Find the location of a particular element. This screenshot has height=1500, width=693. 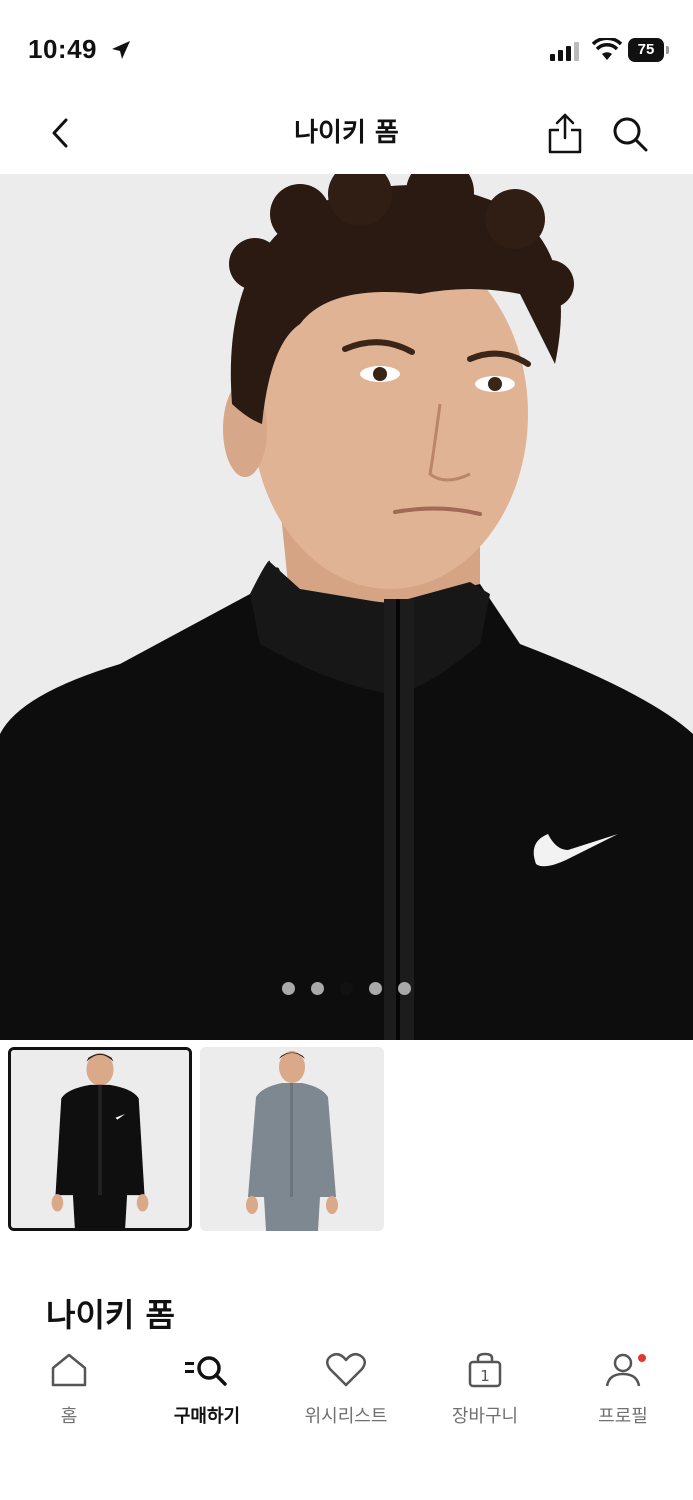

search-icon is located at coordinates (630, 134).